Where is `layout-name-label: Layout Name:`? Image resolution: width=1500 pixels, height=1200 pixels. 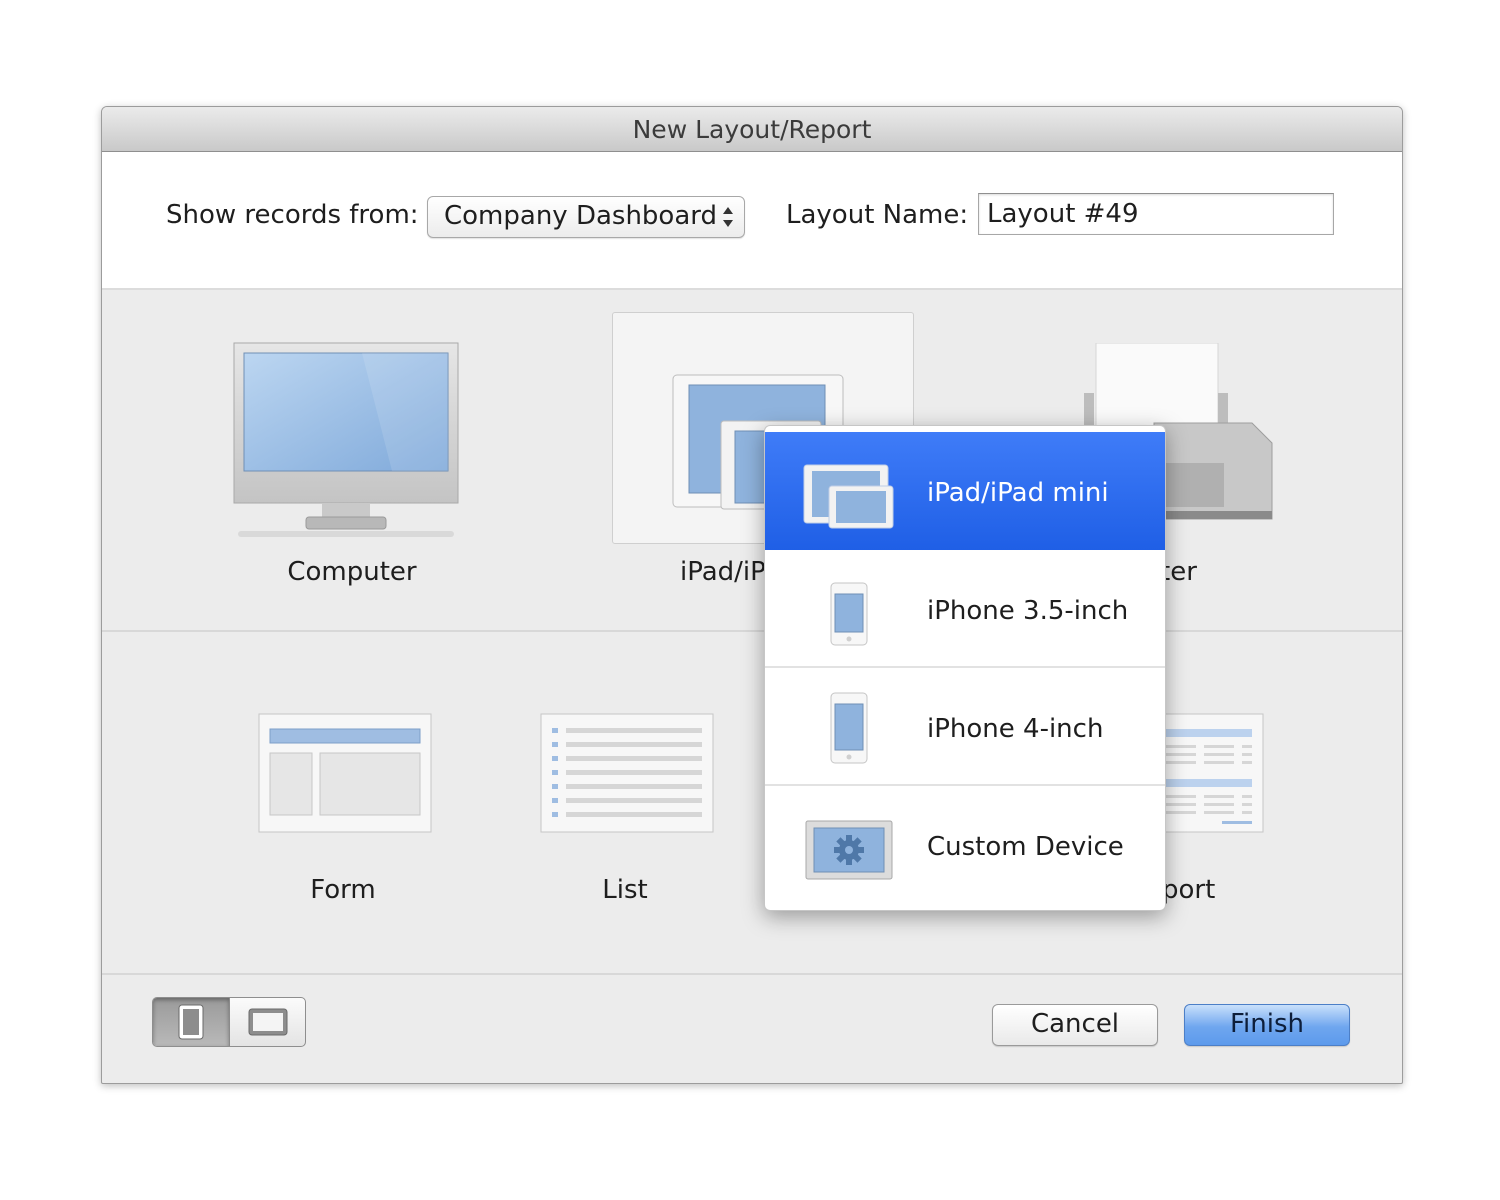 layout-name-label: Layout Name: is located at coordinates (877, 215).